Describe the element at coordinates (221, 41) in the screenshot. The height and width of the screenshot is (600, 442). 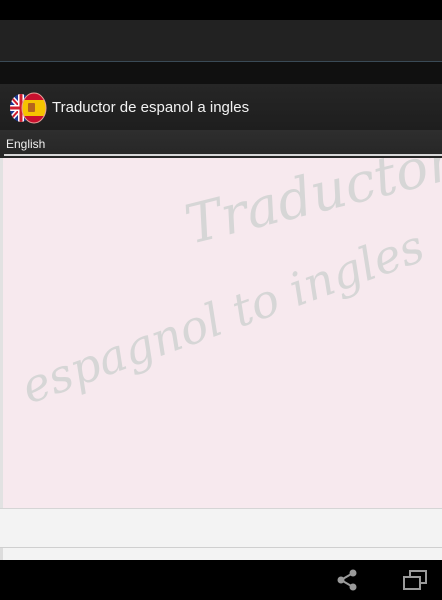
I see `system-top-band` at that location.